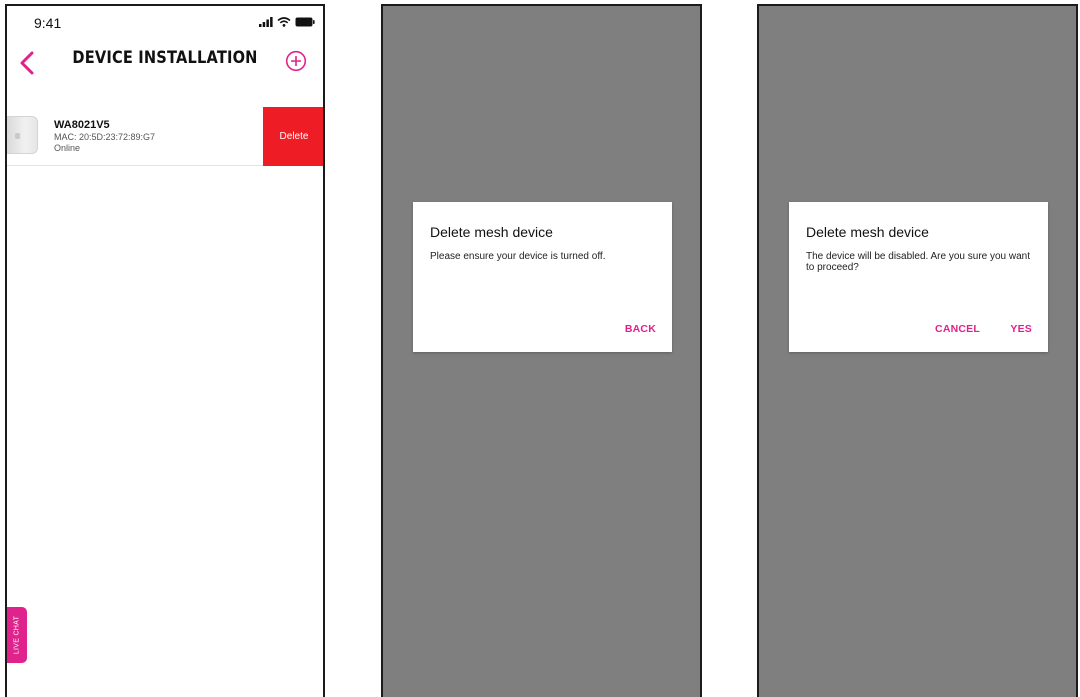 Image resolution: width=1080 pixels, height=697 pixels. Describe the element at coordinates (296, 61) in the screenshot. I see `add-device-icon` at that location.